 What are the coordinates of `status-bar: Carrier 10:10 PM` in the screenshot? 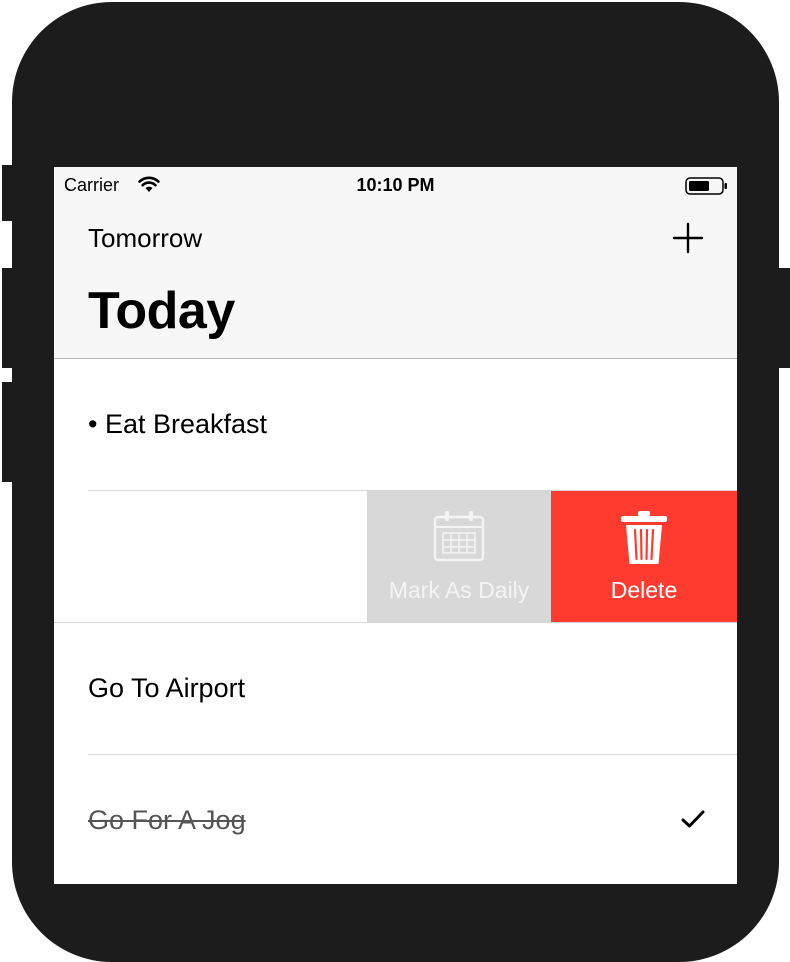 It's located at (395, 185).